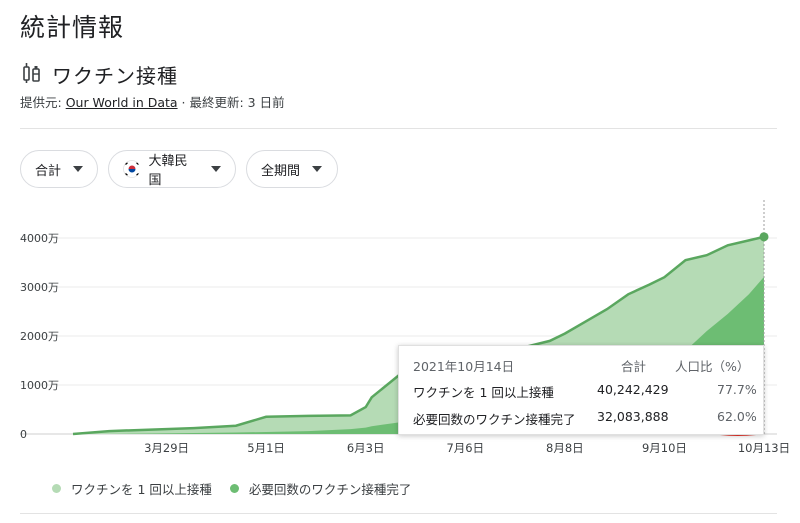 The image size is (800, 523). I want to click on section-header: ワクチン接種, so click(100, 74).